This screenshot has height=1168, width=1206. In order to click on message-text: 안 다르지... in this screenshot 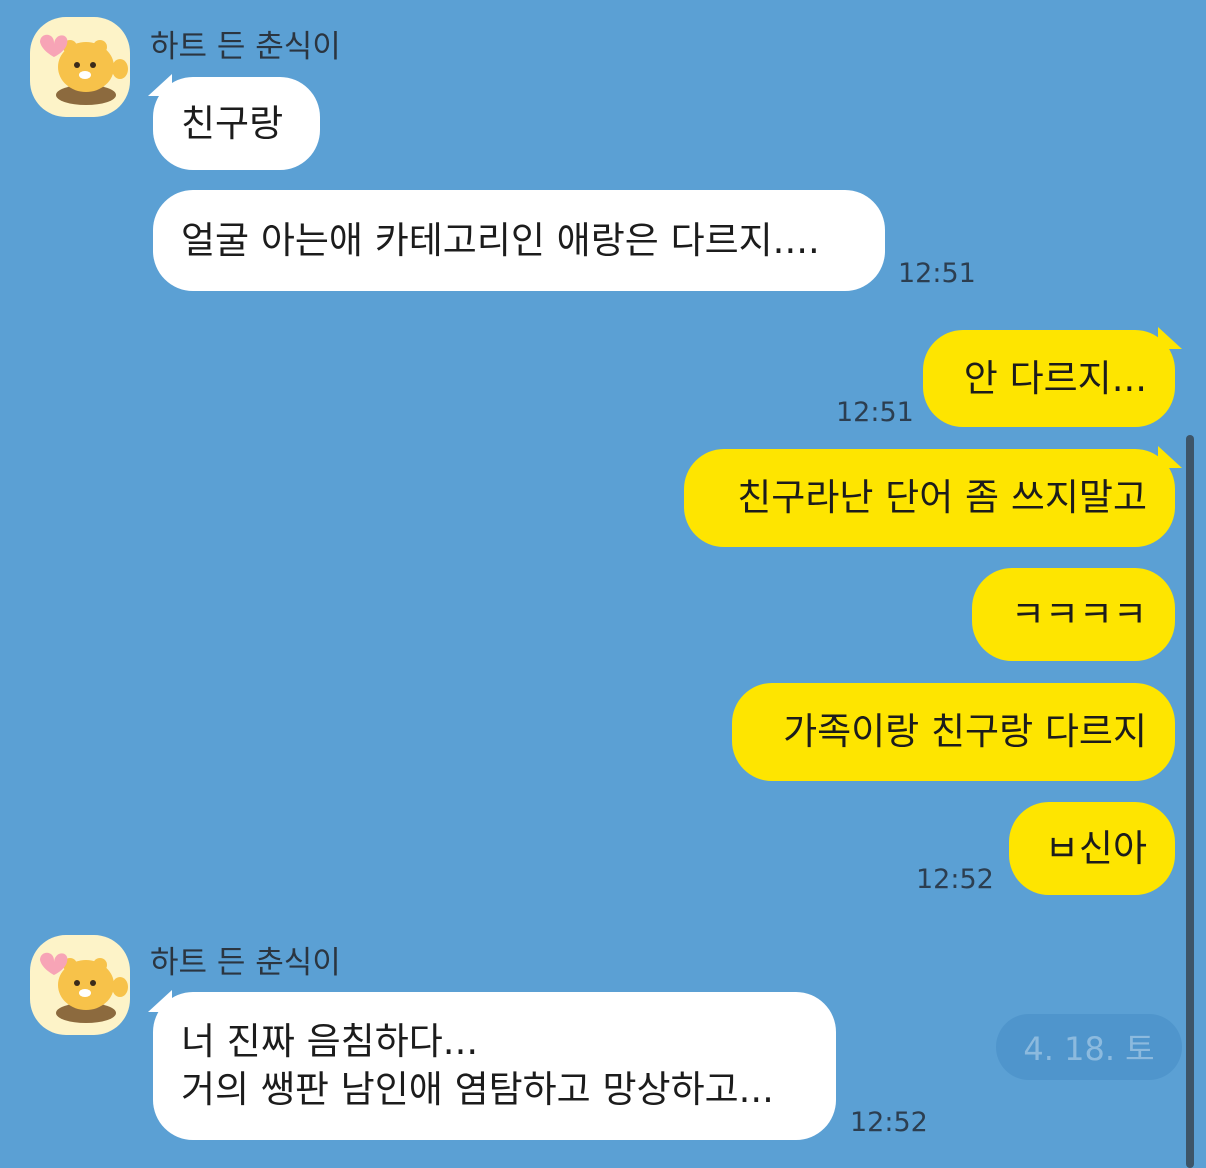, I will do `click(1055, 378)`.